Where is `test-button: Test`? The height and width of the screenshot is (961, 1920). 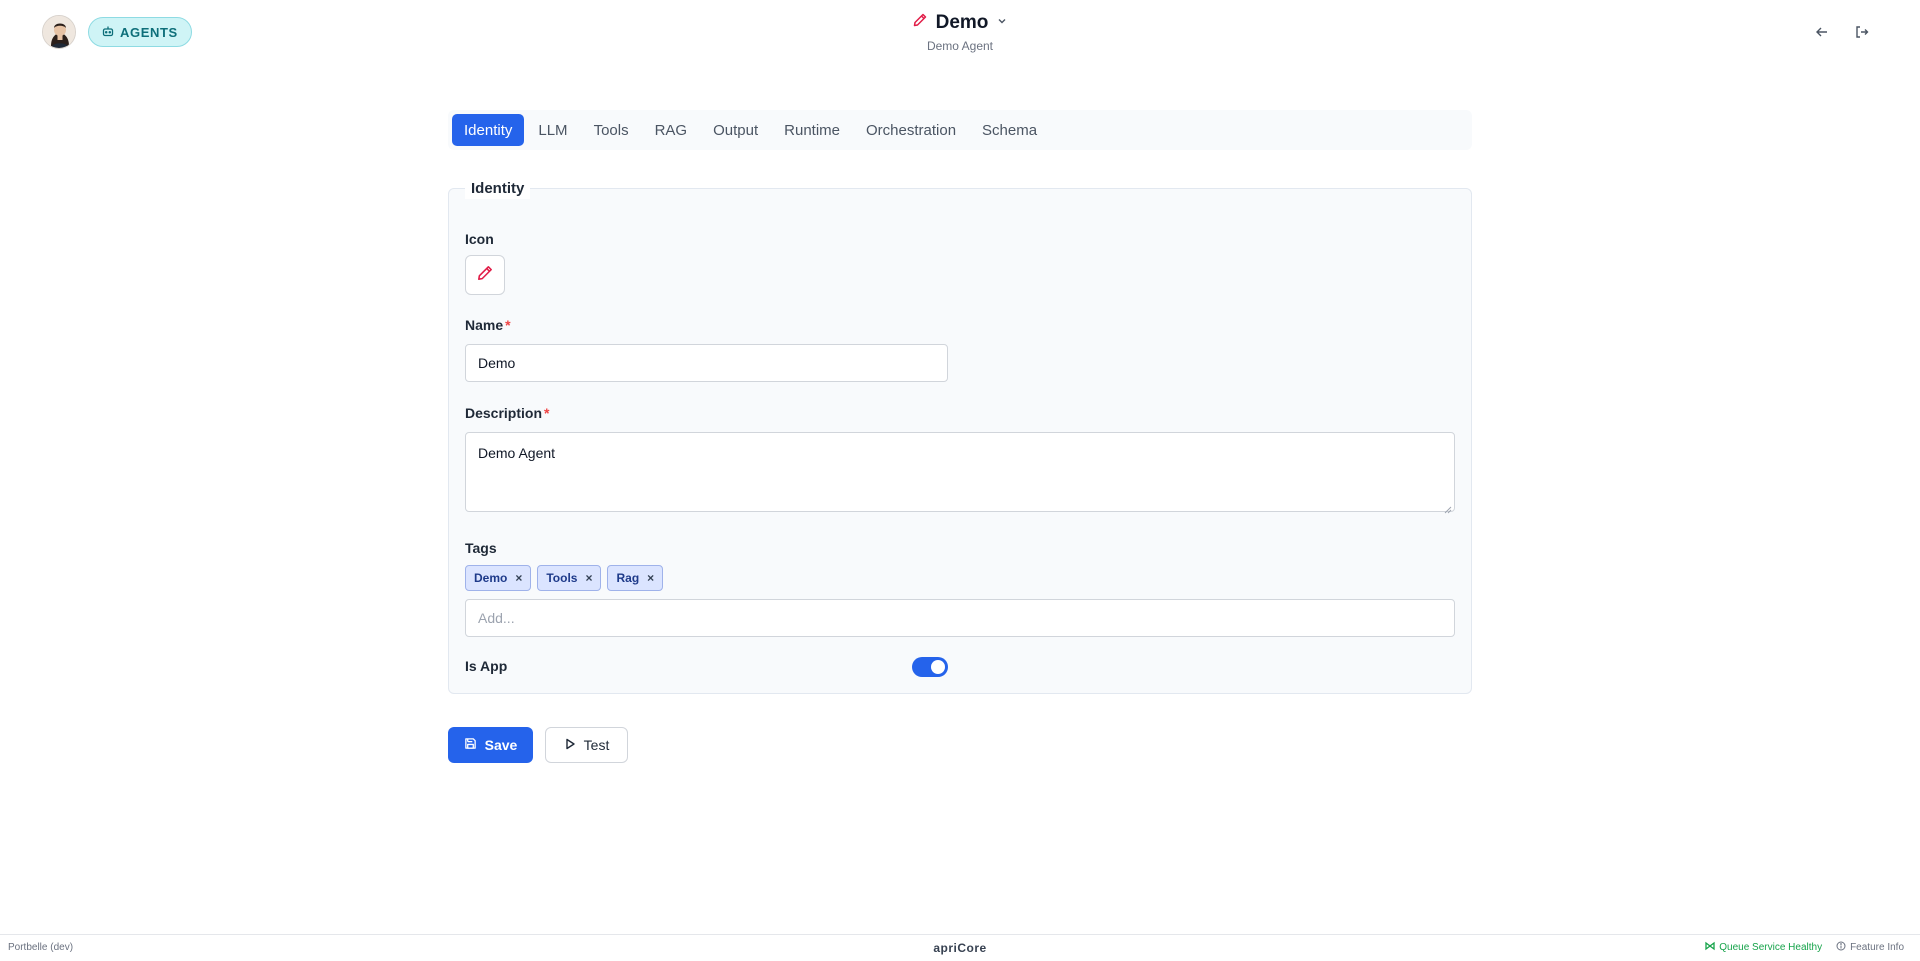
test-button: Test is located at coordinates (586, 745).